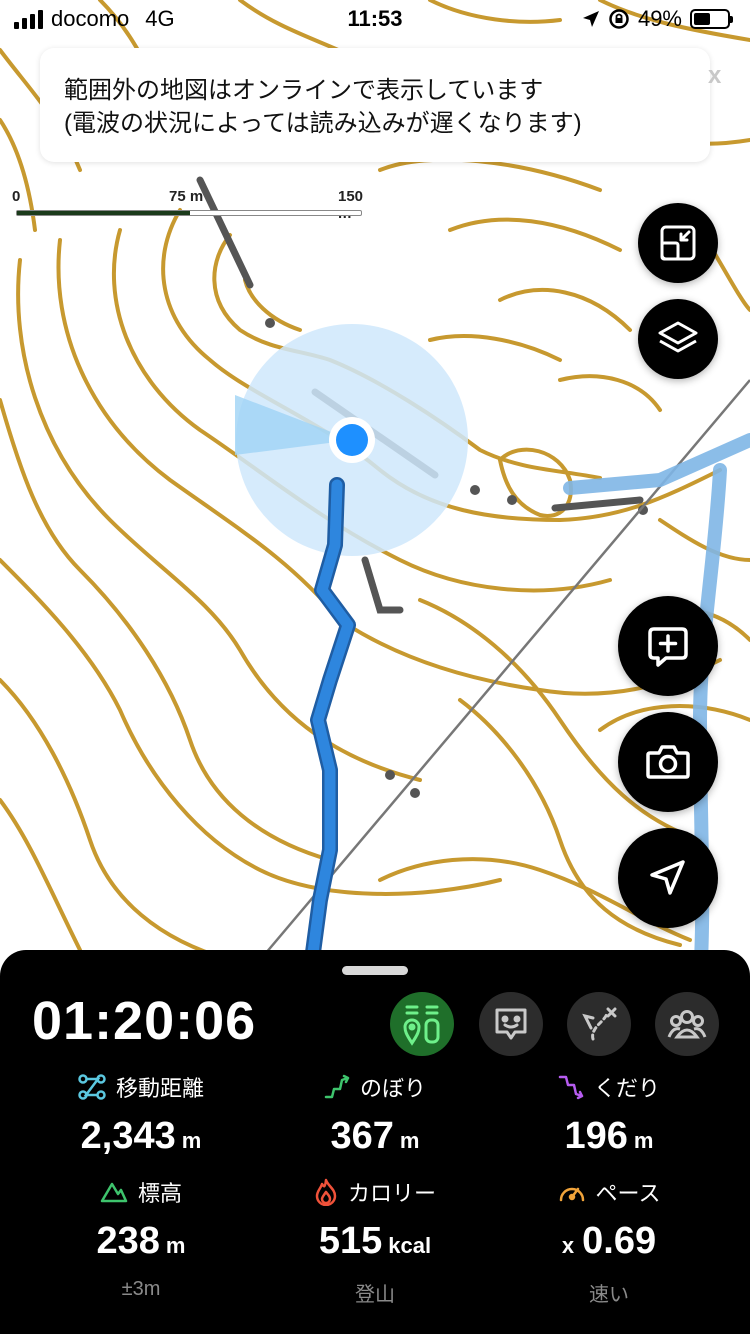  I want to click on locate-button, so click(668, 878).